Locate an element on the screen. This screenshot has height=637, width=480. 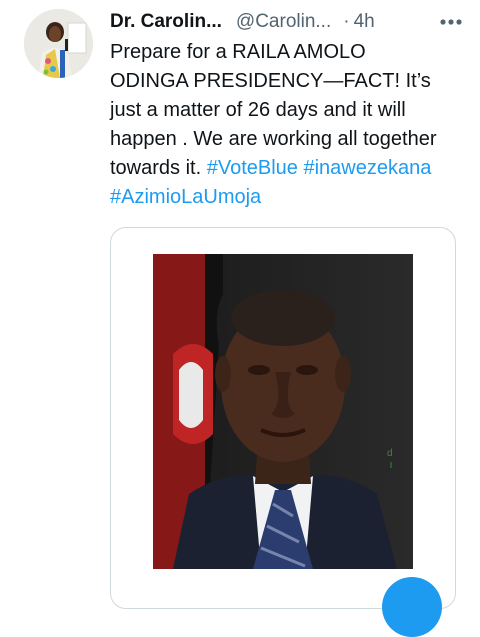
hashtag-link: #VoteBlue is located at coordinates (252, 168).